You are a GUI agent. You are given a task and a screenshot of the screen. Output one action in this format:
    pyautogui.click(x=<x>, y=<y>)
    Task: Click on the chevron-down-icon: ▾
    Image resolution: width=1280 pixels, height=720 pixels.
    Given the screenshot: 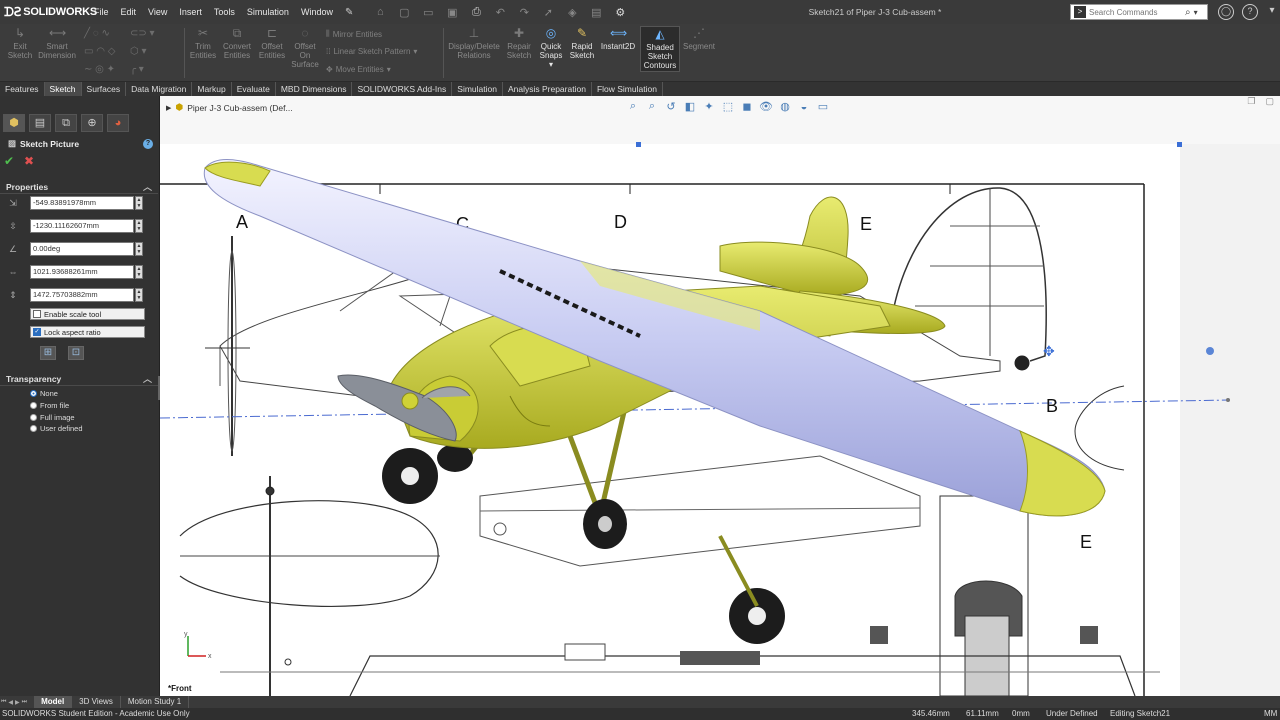 What is the action you would take?
    pyautogui.click(x=1196, y=12)
    